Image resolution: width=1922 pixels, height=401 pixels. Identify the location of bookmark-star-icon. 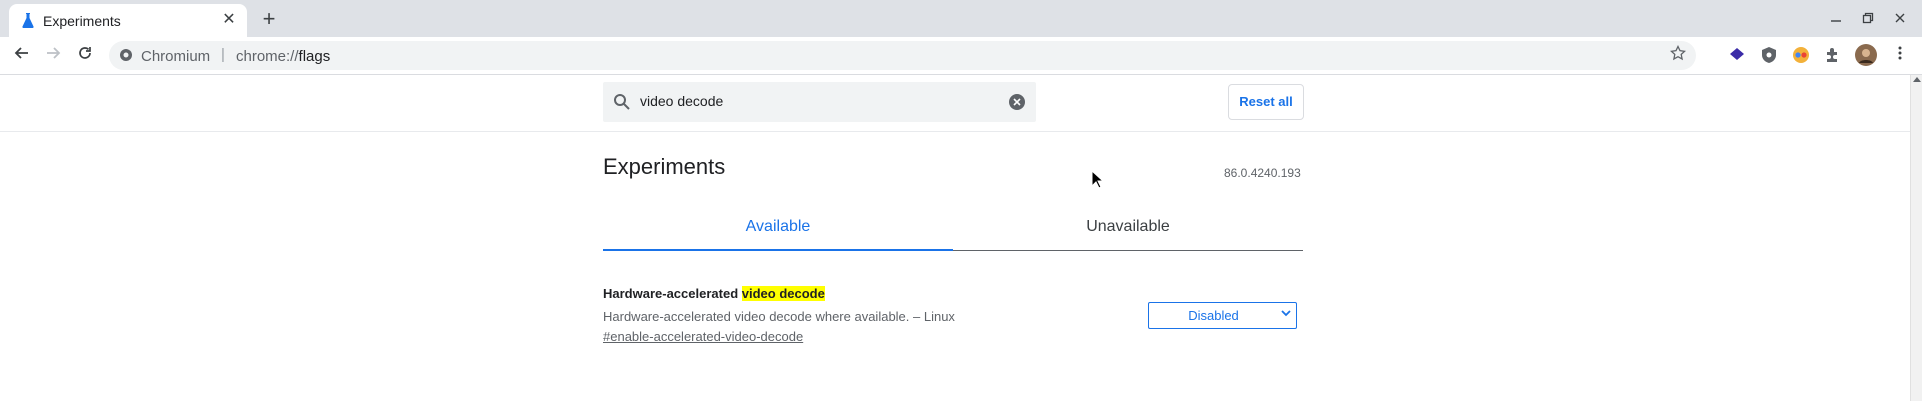
(1678, 54).